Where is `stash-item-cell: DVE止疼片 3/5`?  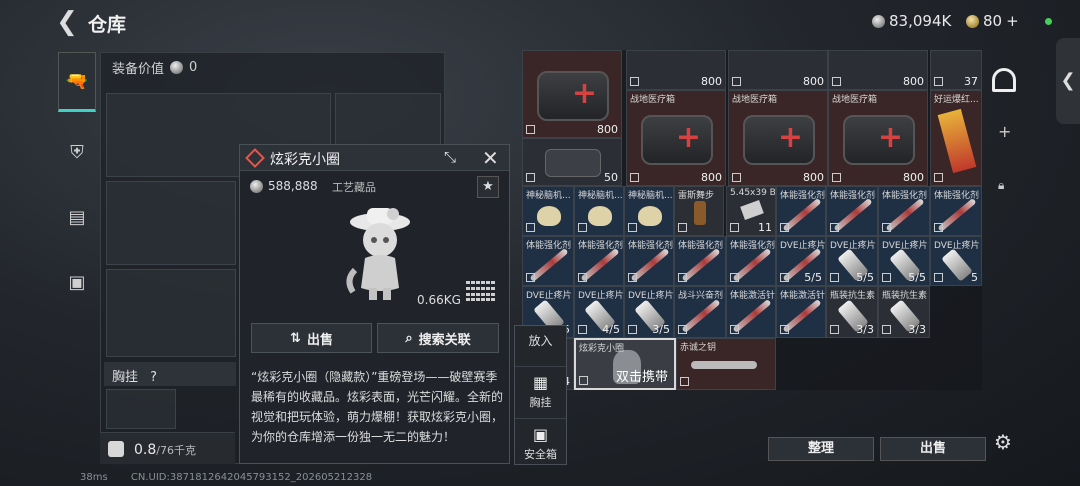 stash-item-cell: DVE止疼片 3/5 is located at coordinates (649, 312).